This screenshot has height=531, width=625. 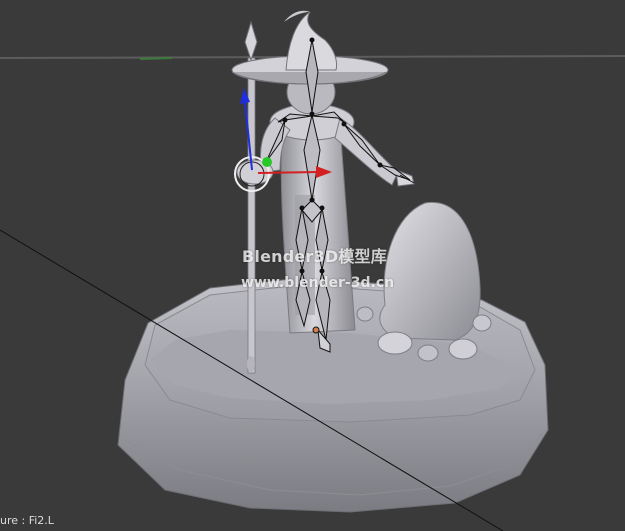 What do you see at coordinates (430, 271) in the screenshot?
I see `rock` at bounding box center [430, 271].